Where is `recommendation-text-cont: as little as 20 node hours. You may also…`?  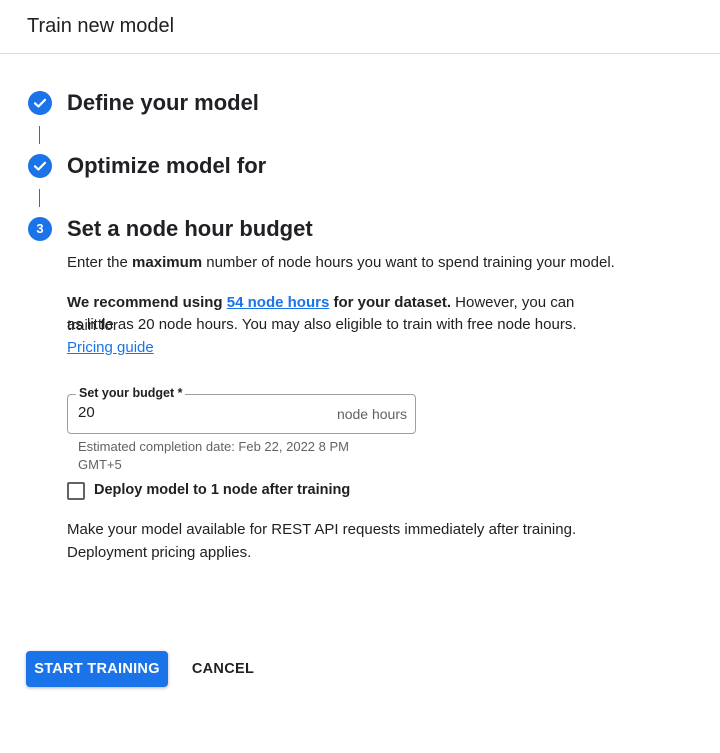 recommendation-text-cont: as little as 20 node hours. You may also… is located at coordinates (322, 324).